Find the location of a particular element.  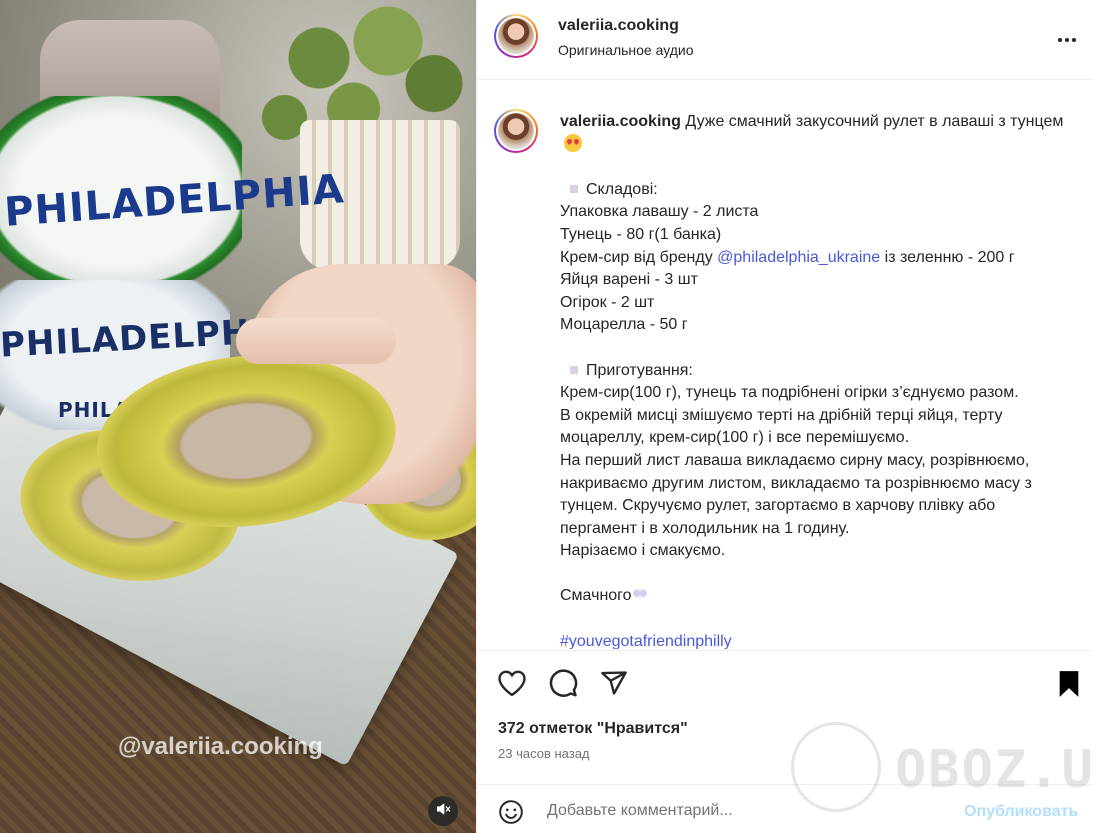

likes-count: 372 отметок "Нравится" is located at coordinates (593, 729).